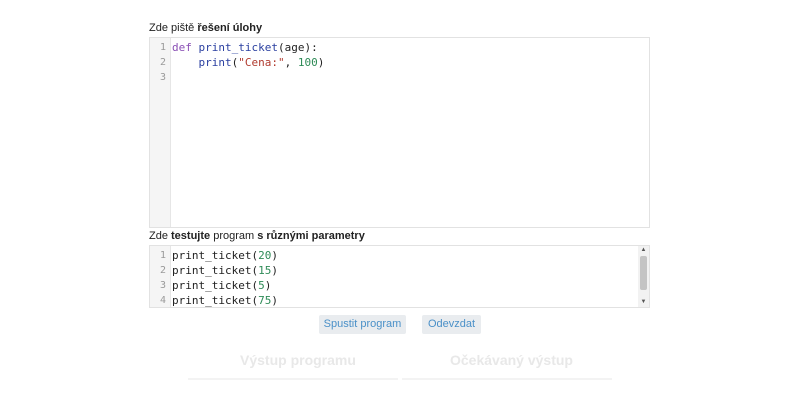 This screenshot has width=800, height=400. I want to click on scroll-down-arrow-icon: ▼, so click(643, 302).